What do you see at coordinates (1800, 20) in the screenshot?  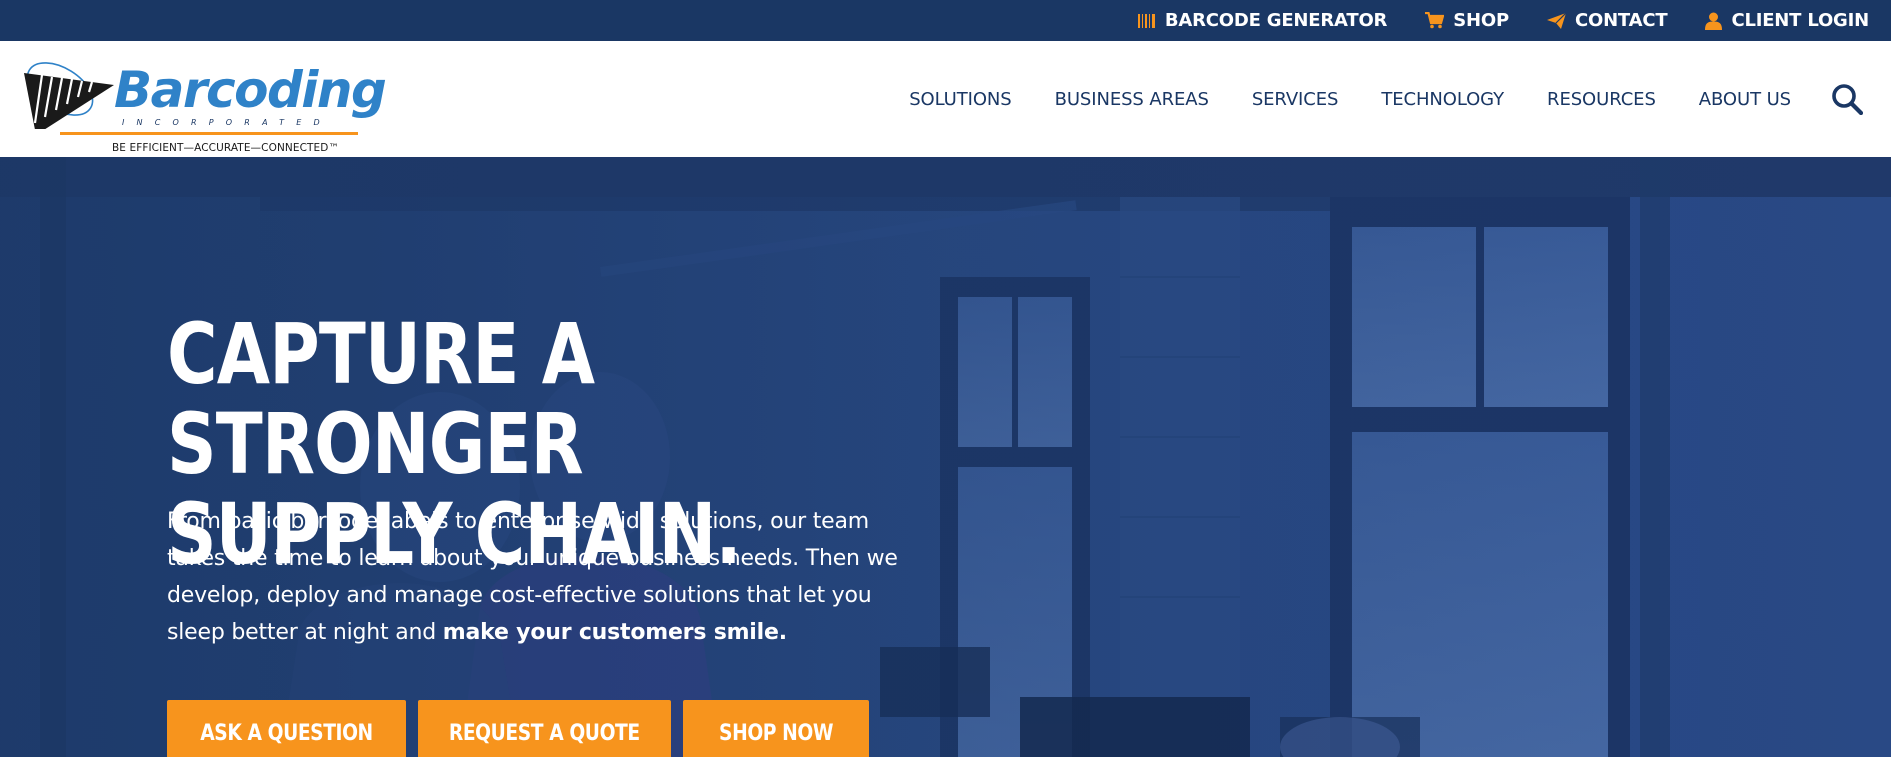 I see `client-login-label: CLIENT LOGIN` at bounding box center [1800, 20].